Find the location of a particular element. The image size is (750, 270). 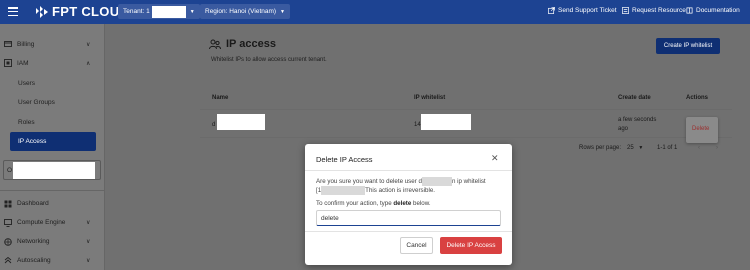

row-create-date: a few seconds ago is located at coordinates (637, 124).